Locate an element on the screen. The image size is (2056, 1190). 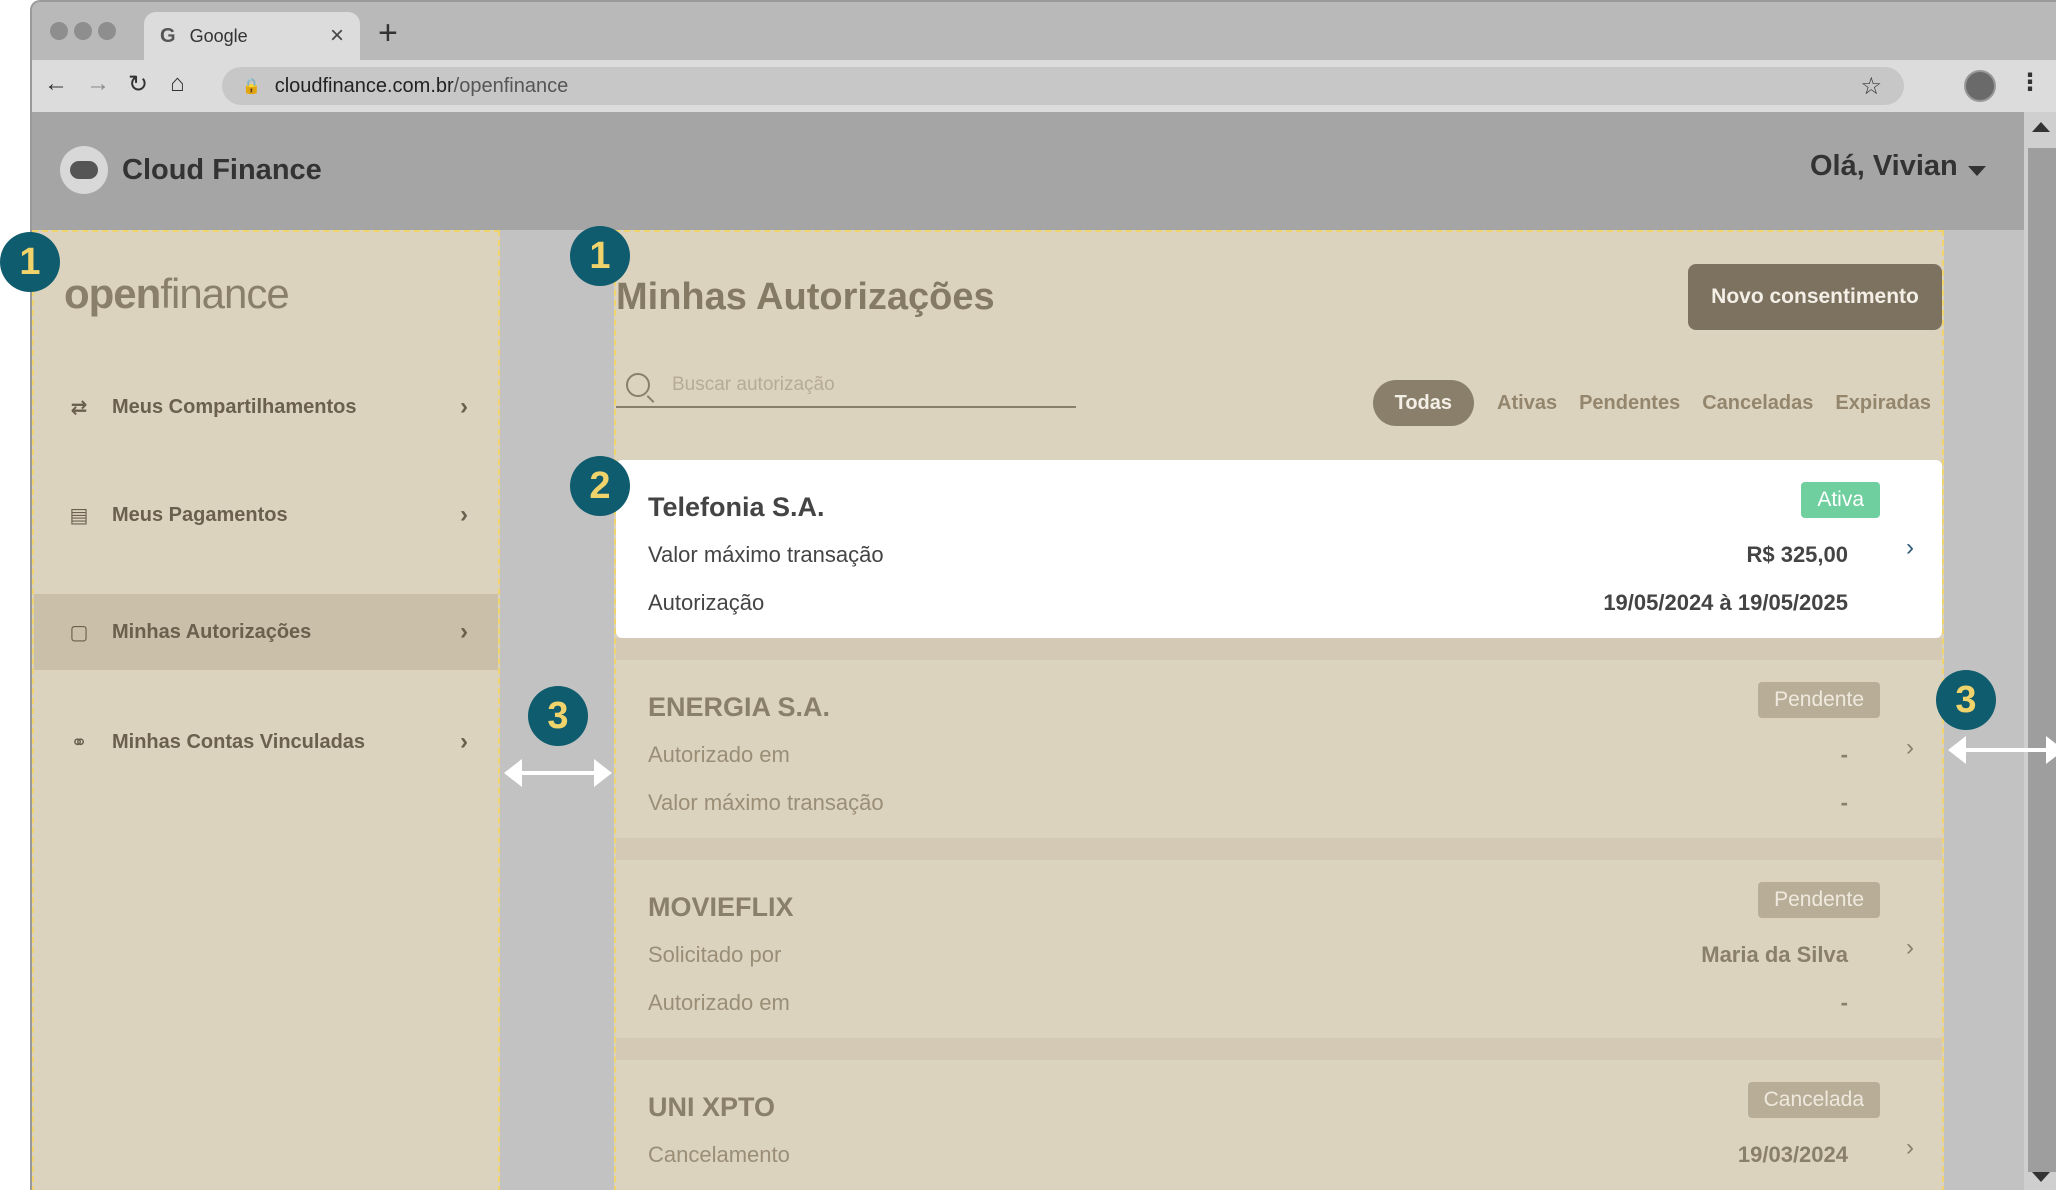
new-consent-button: Novo consentimento is located at coordinates (1815, 297).